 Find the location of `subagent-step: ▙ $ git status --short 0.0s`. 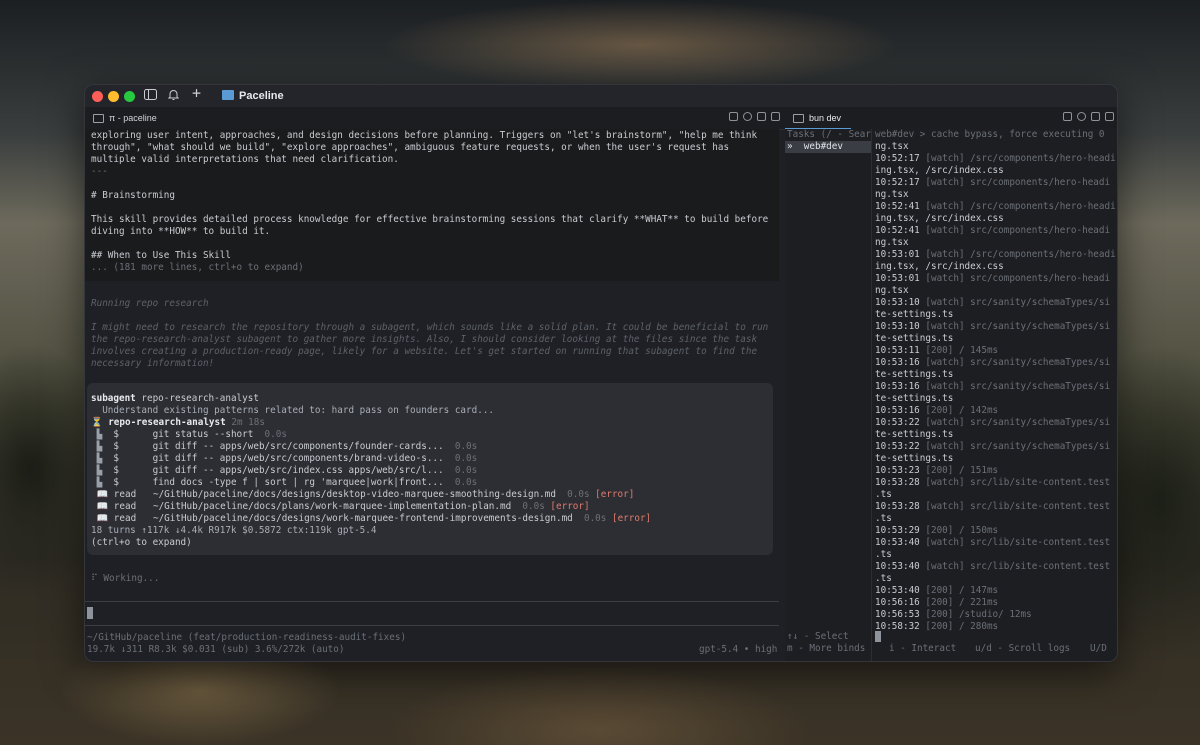

subagent-step: ▙ $ git status --short 0.0s is located at coordinates (189, 435).